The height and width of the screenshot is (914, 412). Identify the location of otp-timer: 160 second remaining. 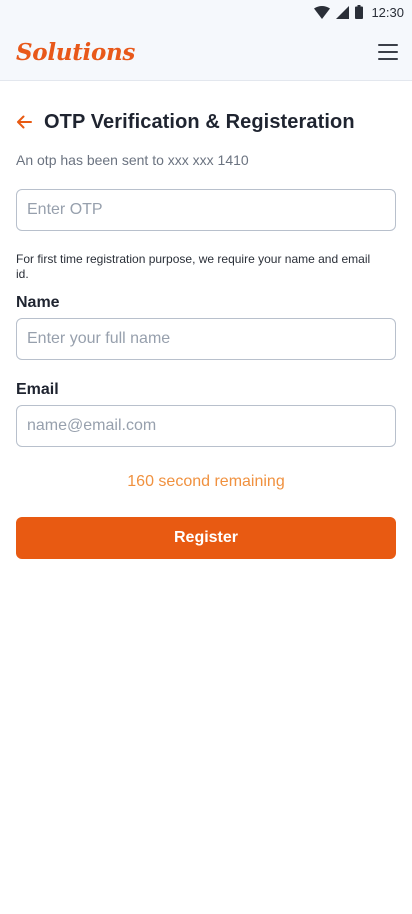
(206, 481).